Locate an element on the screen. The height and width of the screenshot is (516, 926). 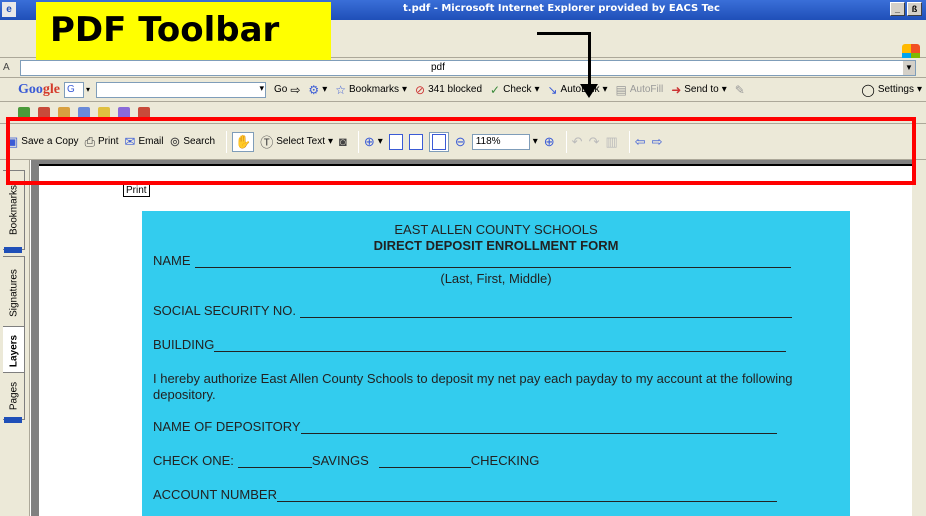
send-to-button: ➜ Send to ▾ is located at coordinates (699, 90).